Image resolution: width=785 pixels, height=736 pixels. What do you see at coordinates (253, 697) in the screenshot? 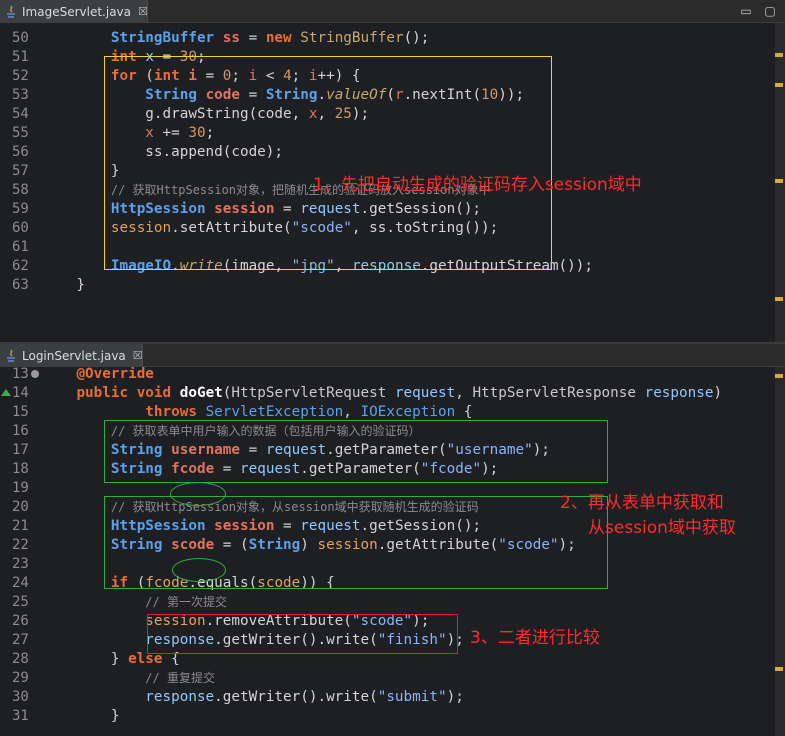
I see `code-text: response.getWriter().write("submit");` at bounding box center [253, 697].